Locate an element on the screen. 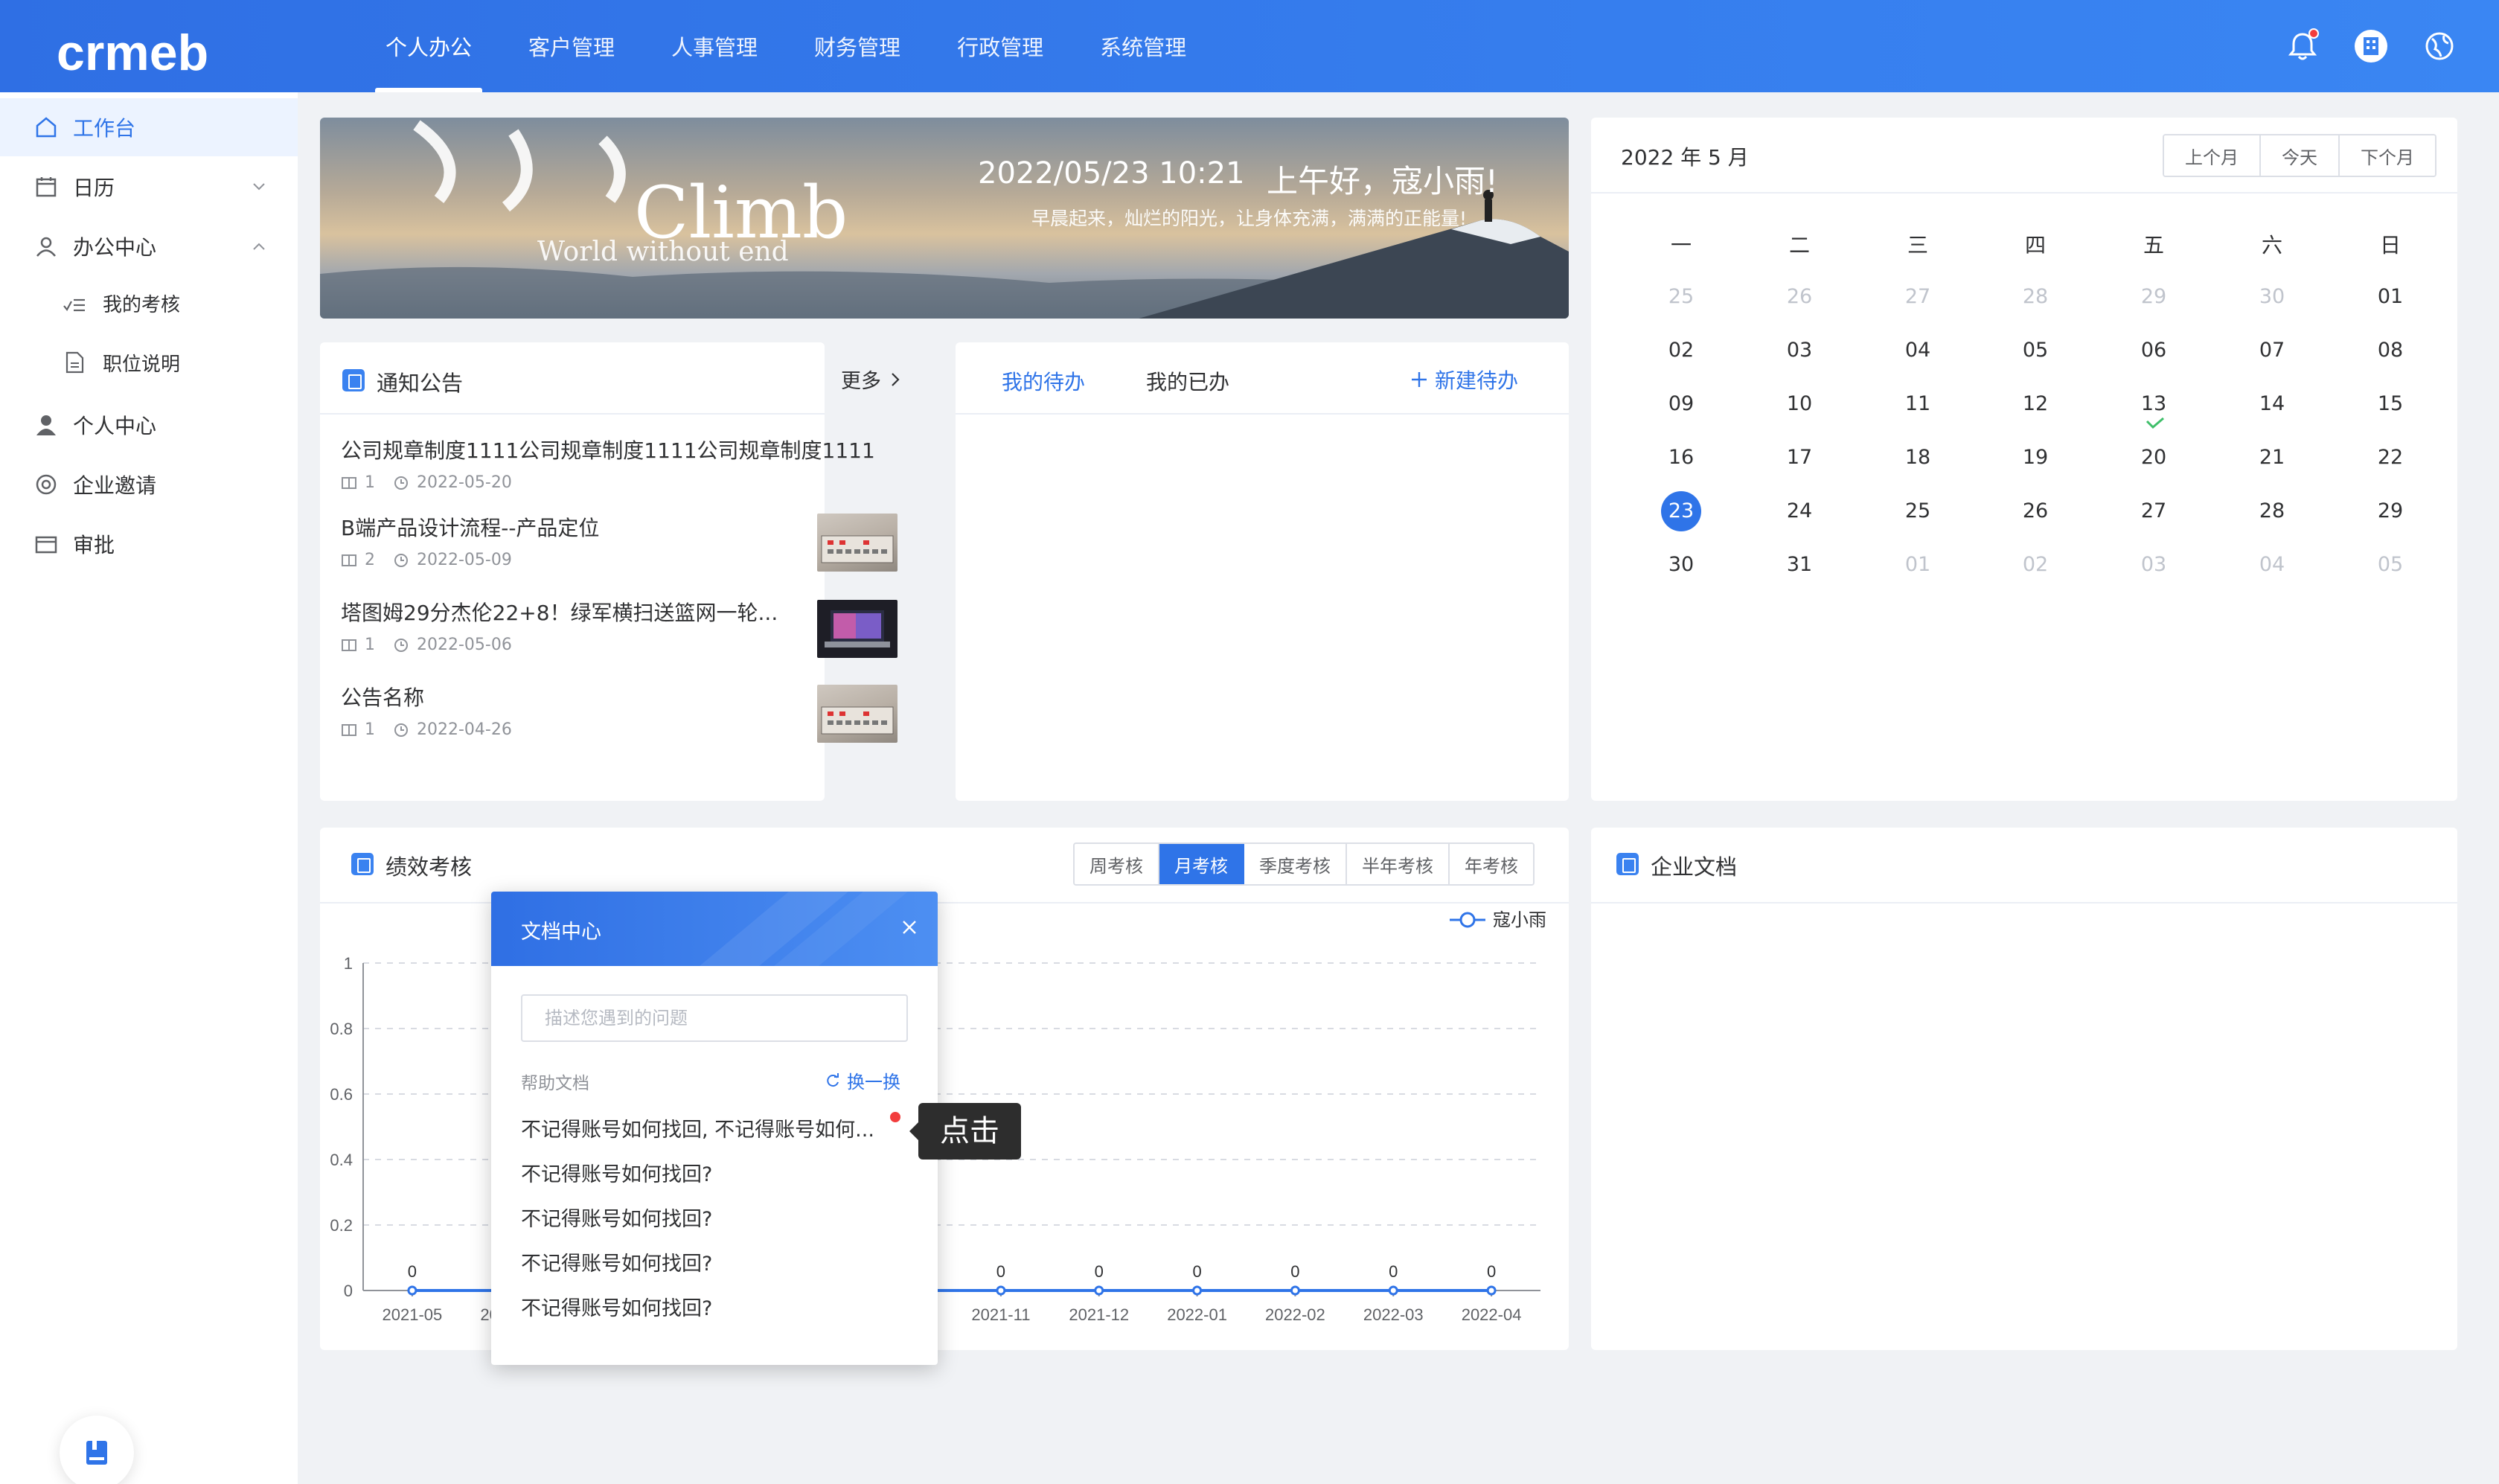 This screenshot has height=1484, width=2499. calendar-day: 13 is located at coordinates (2154, 406).